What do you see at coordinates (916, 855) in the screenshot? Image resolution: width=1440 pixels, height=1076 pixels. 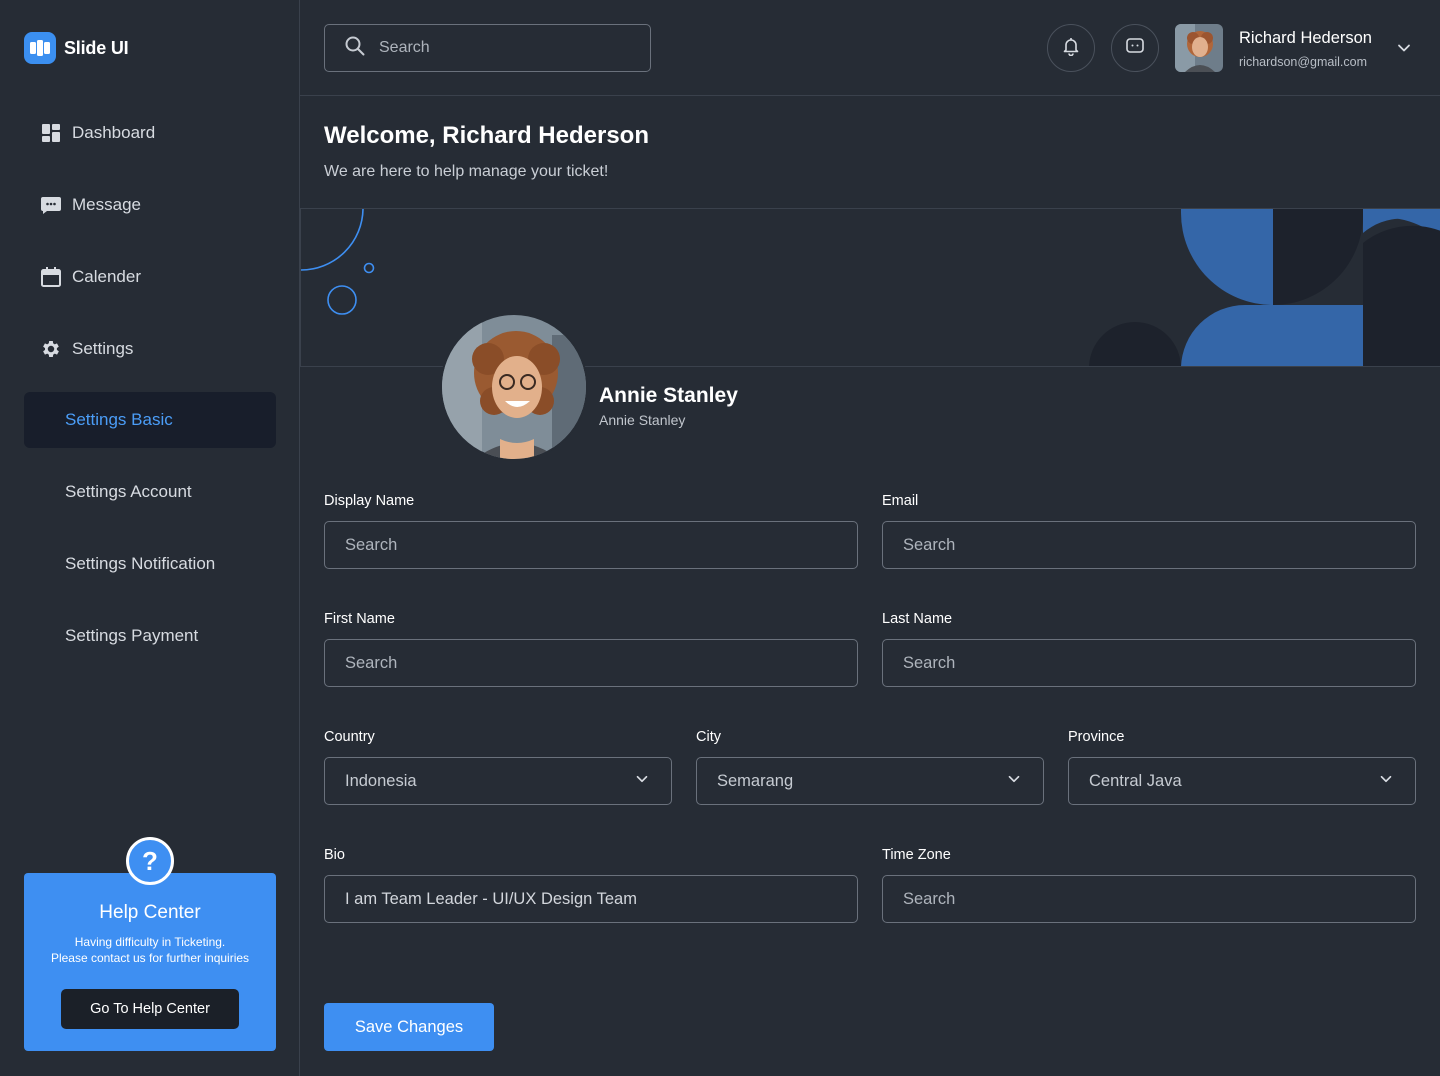 I see `time-zone-label: Time Zone` at bounding box center [916, 855].